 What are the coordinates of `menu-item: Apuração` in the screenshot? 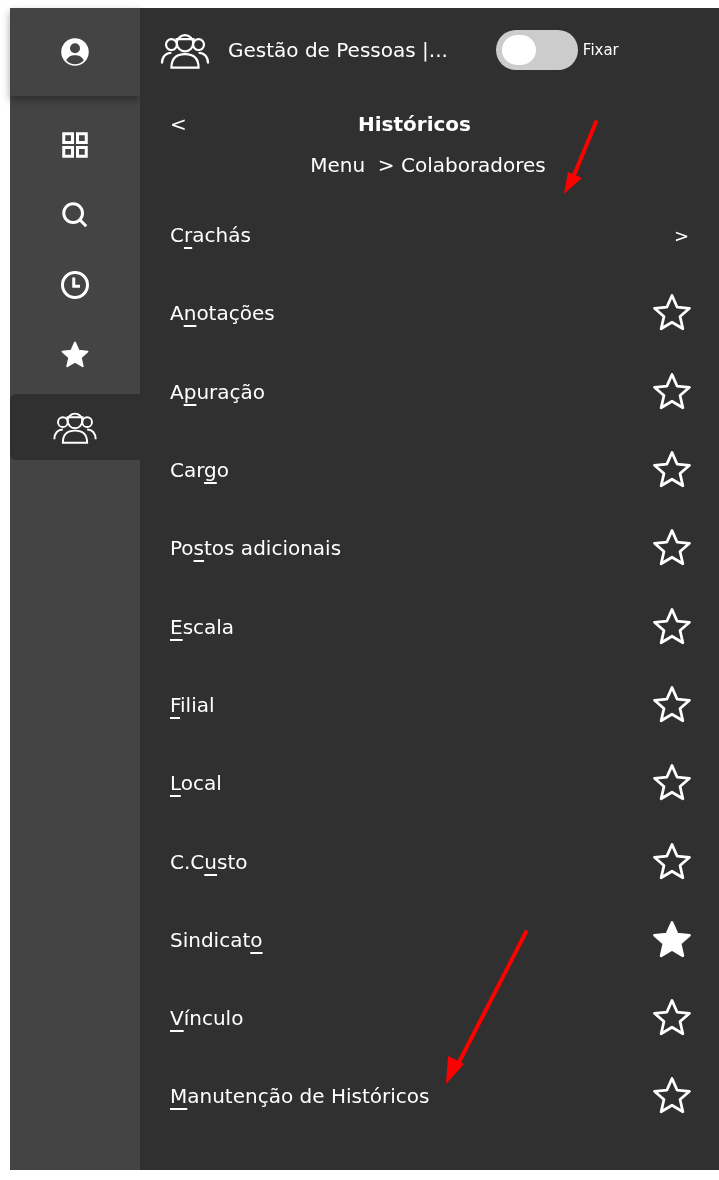 It's located at (218, 391).